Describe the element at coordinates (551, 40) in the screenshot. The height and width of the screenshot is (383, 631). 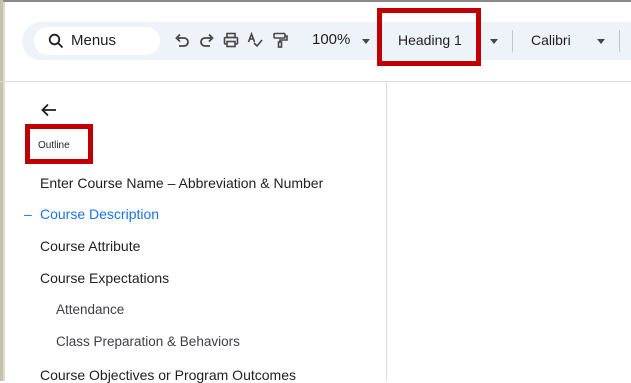
I see `font-select: Calibri` at that location.